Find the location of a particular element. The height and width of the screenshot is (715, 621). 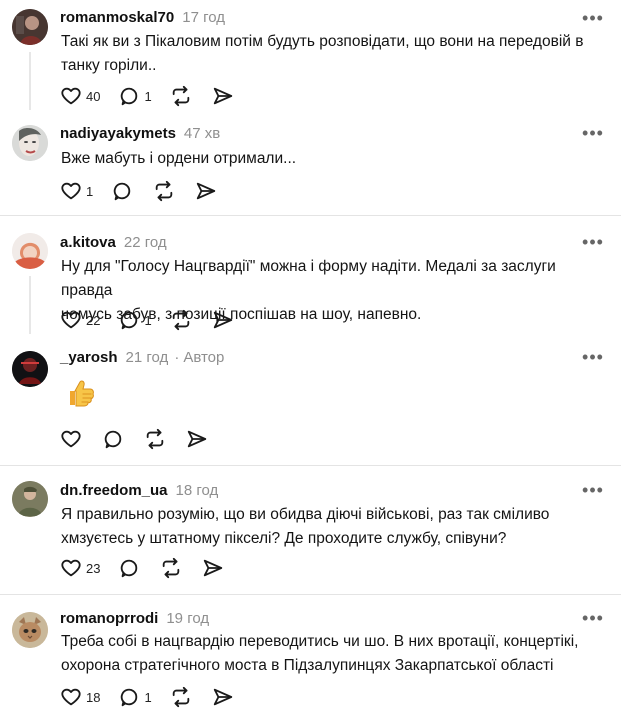

comment-actions: 1 is located at coordinates (139, 191).